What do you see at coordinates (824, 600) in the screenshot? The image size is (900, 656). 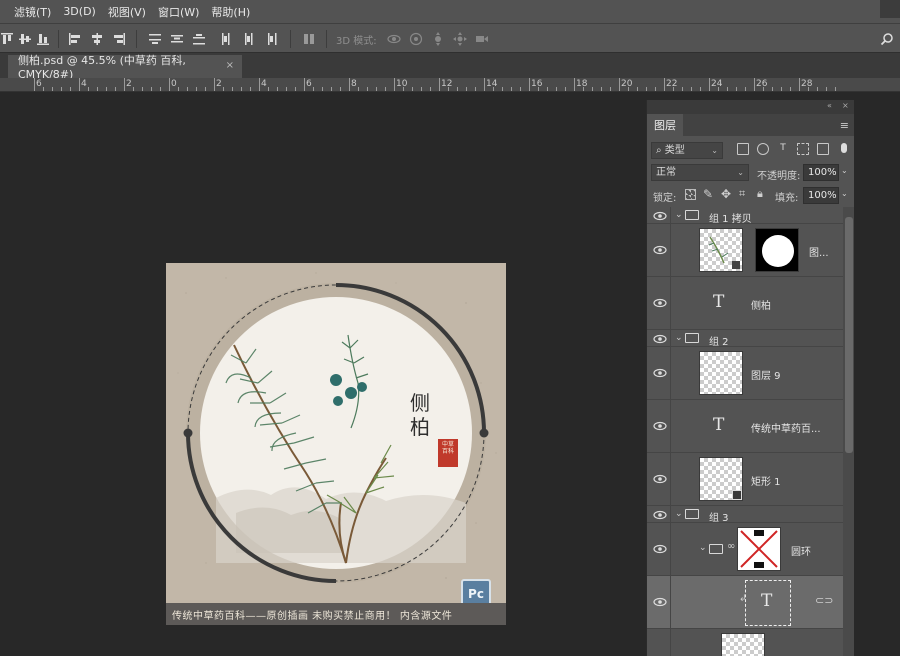 I see `link-icon: ⊂⊃` at bounding box center [824, 600].